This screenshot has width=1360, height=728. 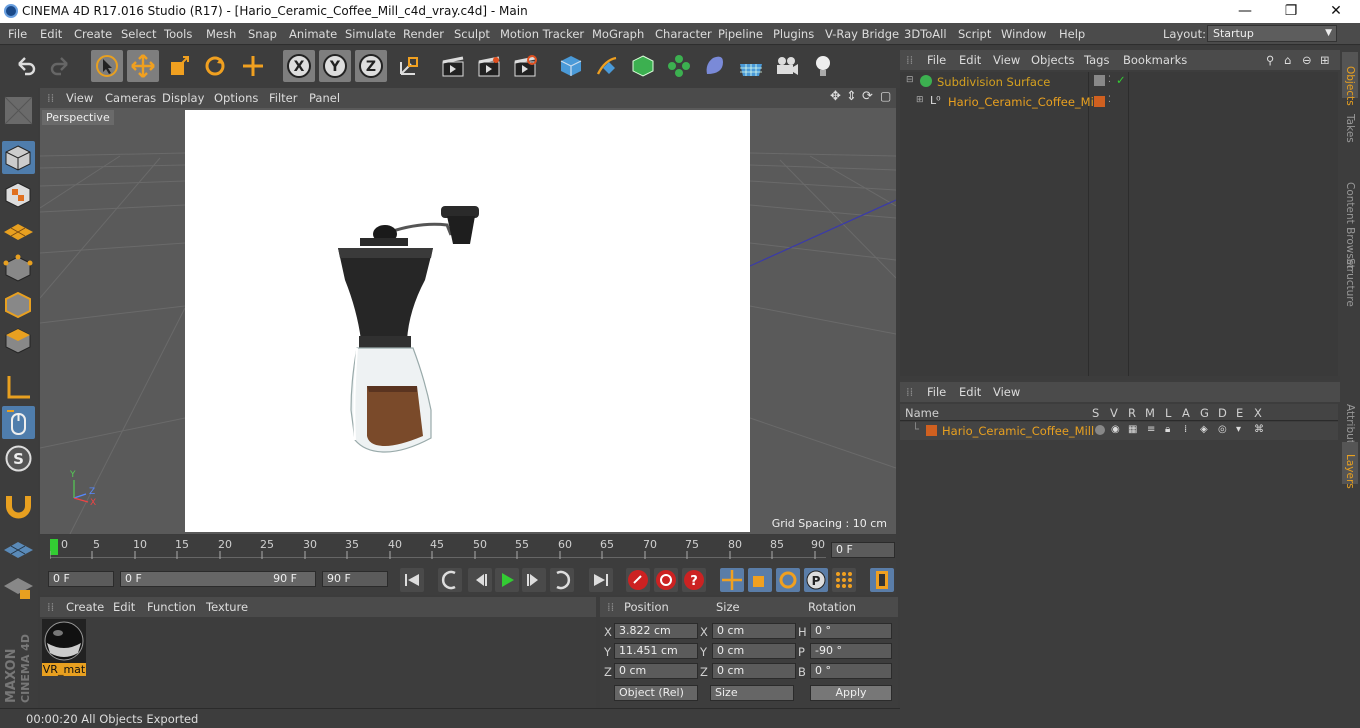 What do you see at coordinates (694, 580) in the screenshot?
I see `keyframe-selection-button: ?` at bounding box center [694, 580].